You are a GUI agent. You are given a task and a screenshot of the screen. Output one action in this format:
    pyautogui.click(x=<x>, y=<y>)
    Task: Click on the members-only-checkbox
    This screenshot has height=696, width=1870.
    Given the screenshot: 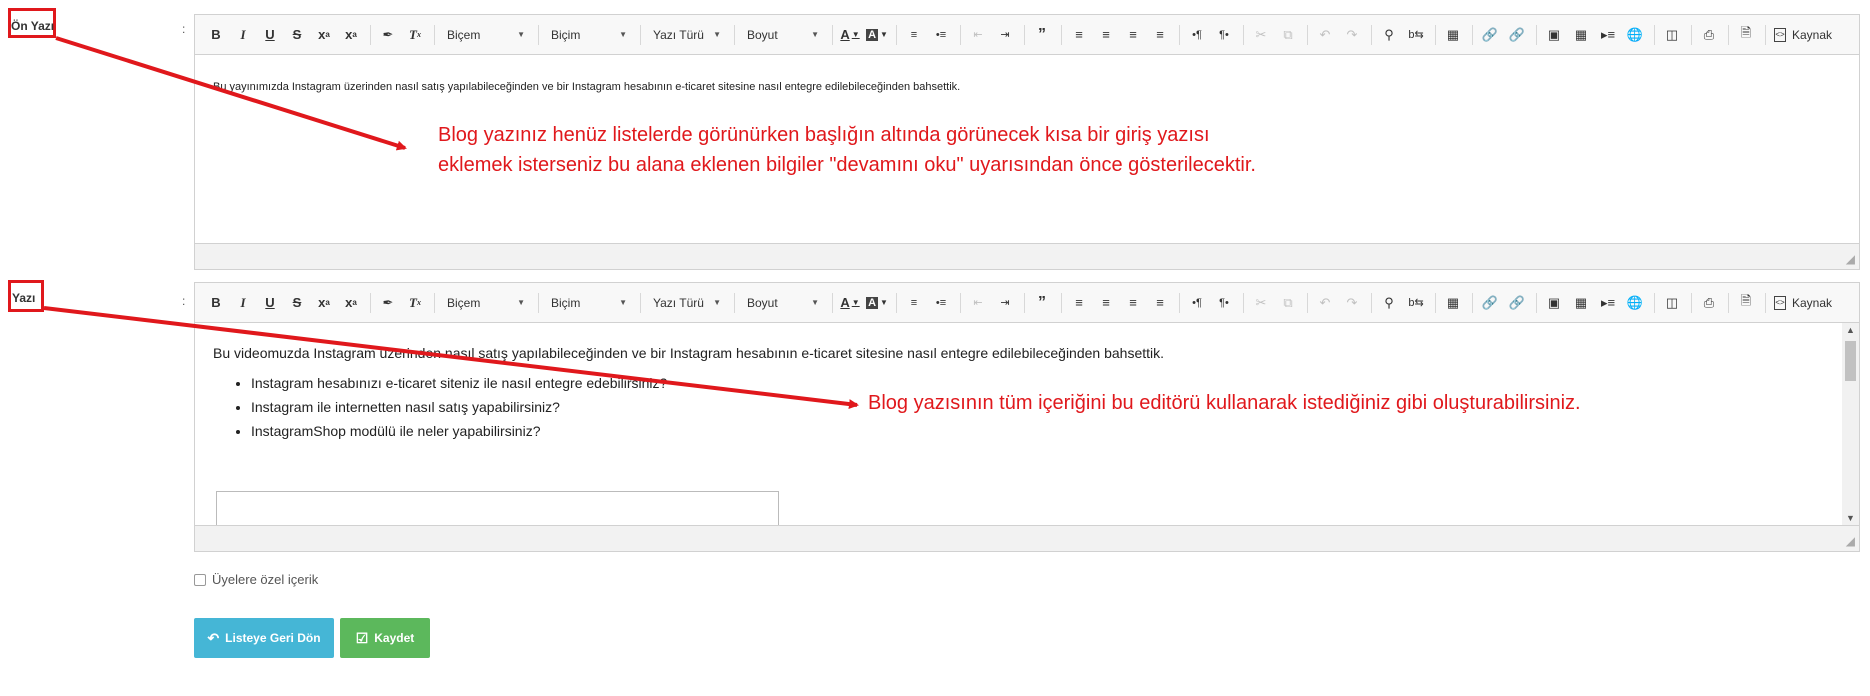 What is the action you would take?
    pyautogui.click(x=200, y=579)
    